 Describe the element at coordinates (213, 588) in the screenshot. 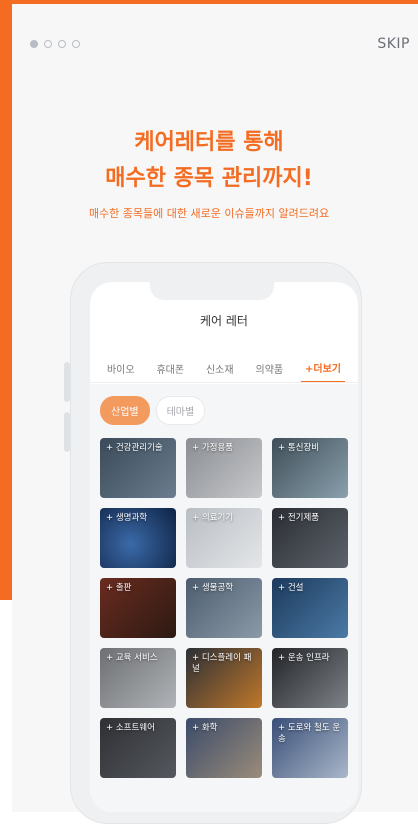

I see `tile-label: + 생물공학` at that location.